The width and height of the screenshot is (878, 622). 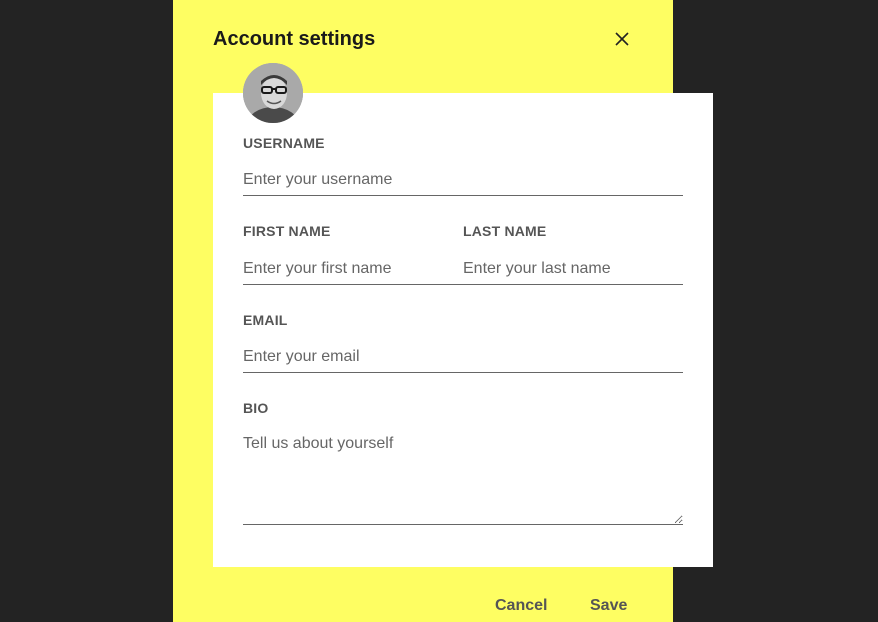 I want to click on last-name-label: LAST NAME, so click(x=505, y=231).